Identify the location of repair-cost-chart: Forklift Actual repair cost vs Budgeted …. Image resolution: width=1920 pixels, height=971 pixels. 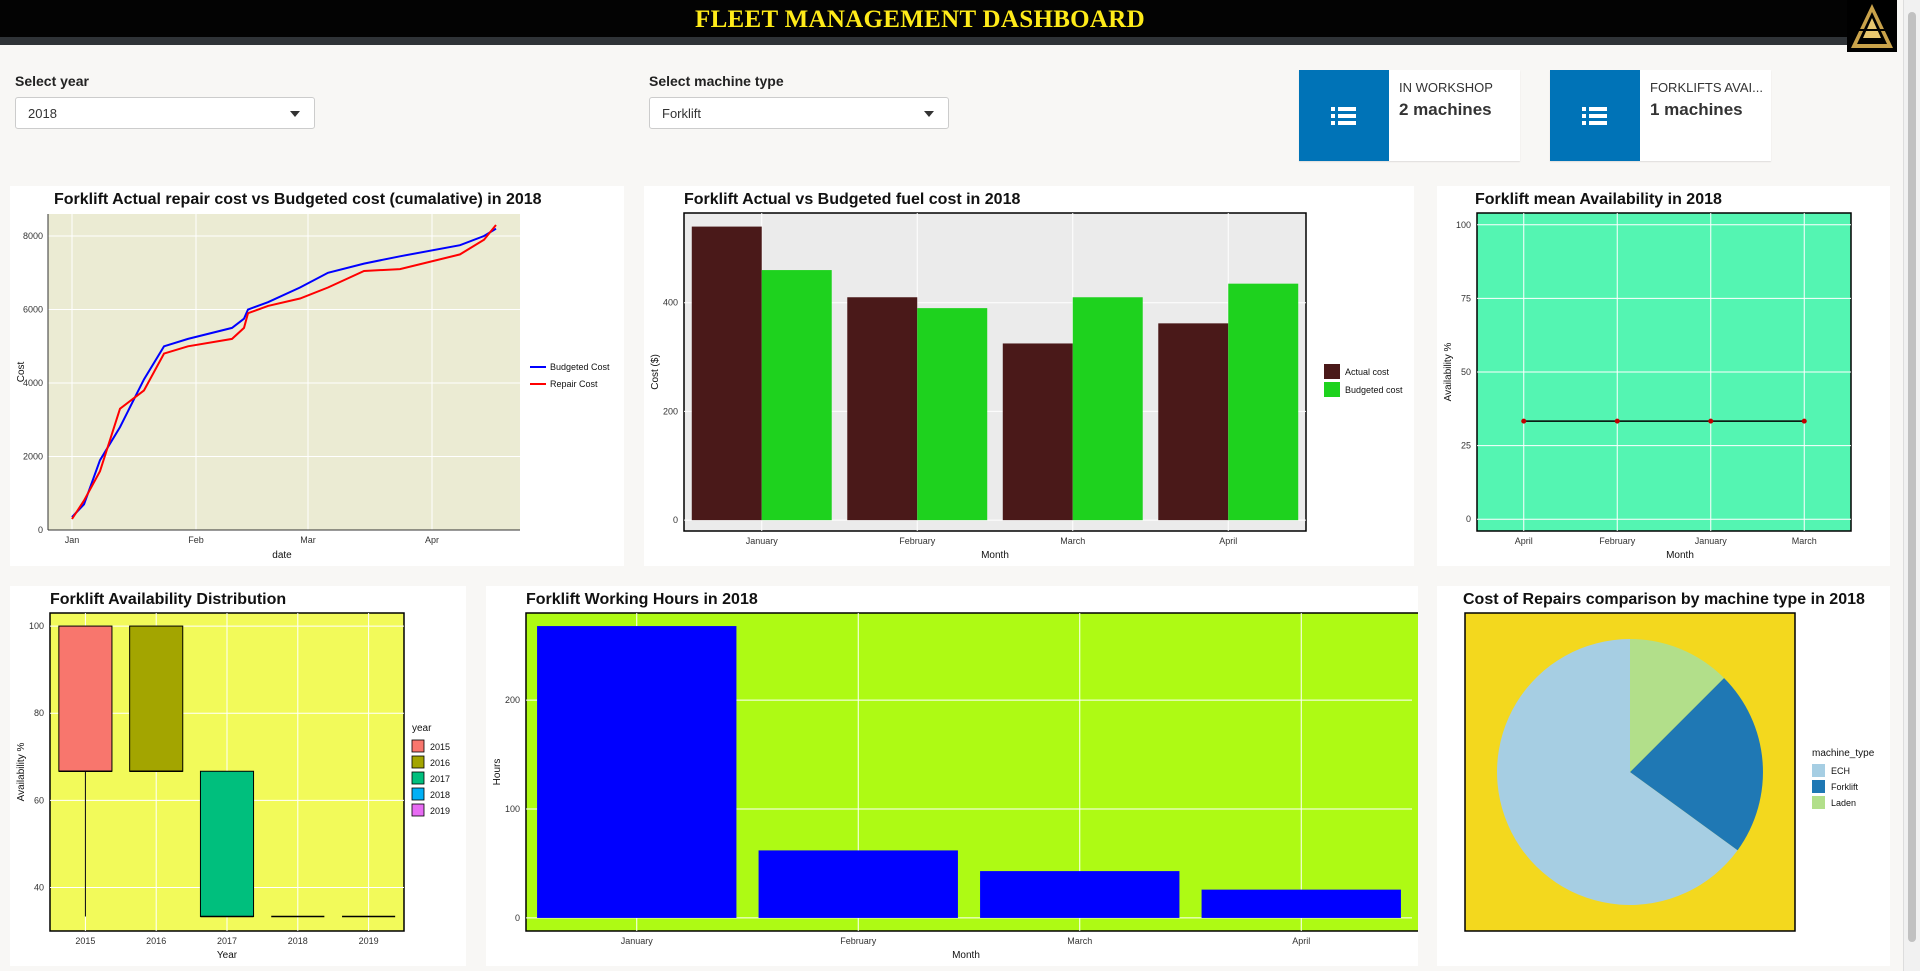
(313, 376).